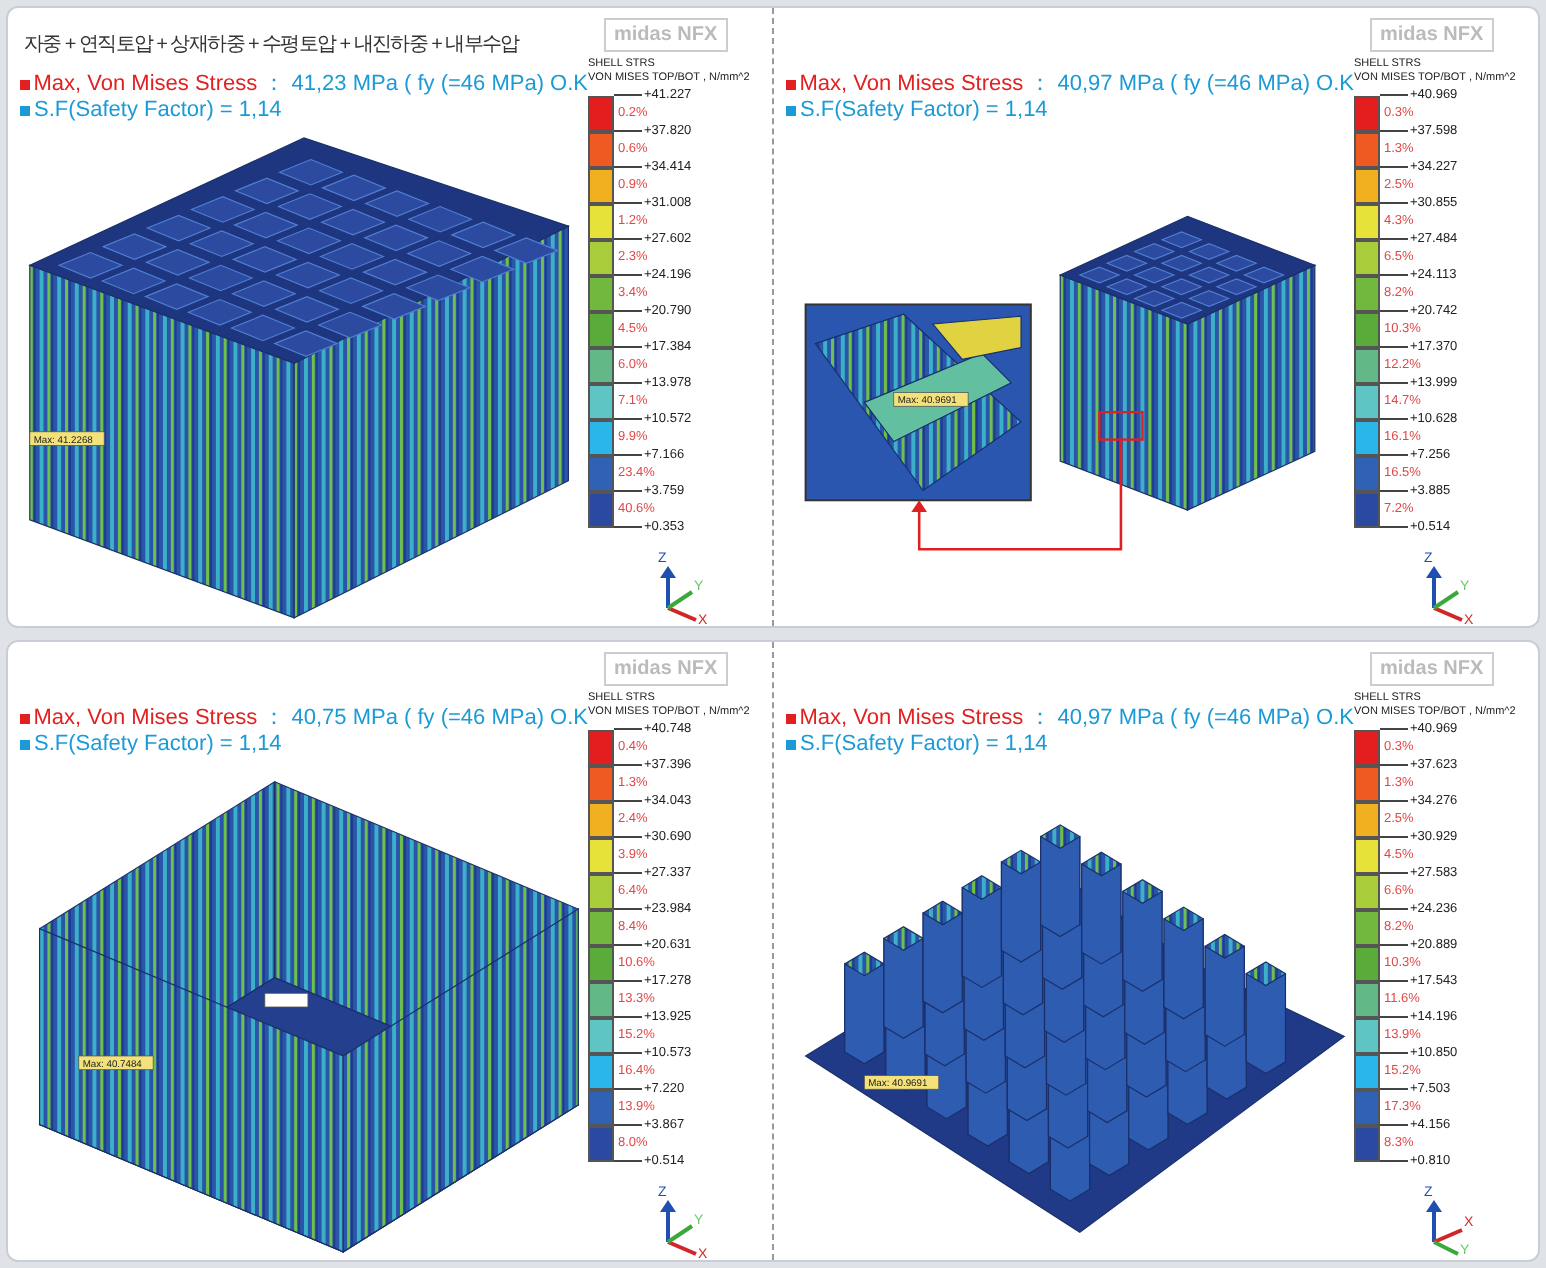  Describe the element at coordinates (1121, 426) in the screenshot. I see `highlight-frame` at that location.